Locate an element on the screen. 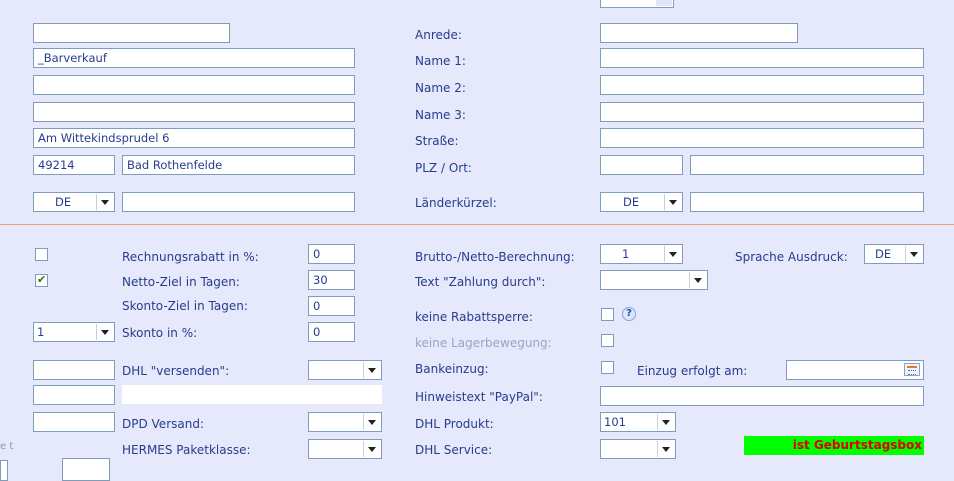  dhl-versenden-label: DHL "versenden": is located at coordinates (176, 371).